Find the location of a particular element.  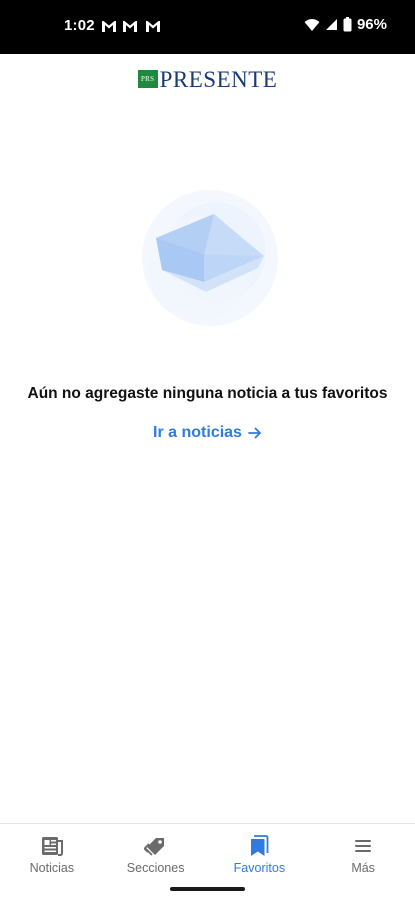

arrow-right-icon is located at coordinates (254, 433).